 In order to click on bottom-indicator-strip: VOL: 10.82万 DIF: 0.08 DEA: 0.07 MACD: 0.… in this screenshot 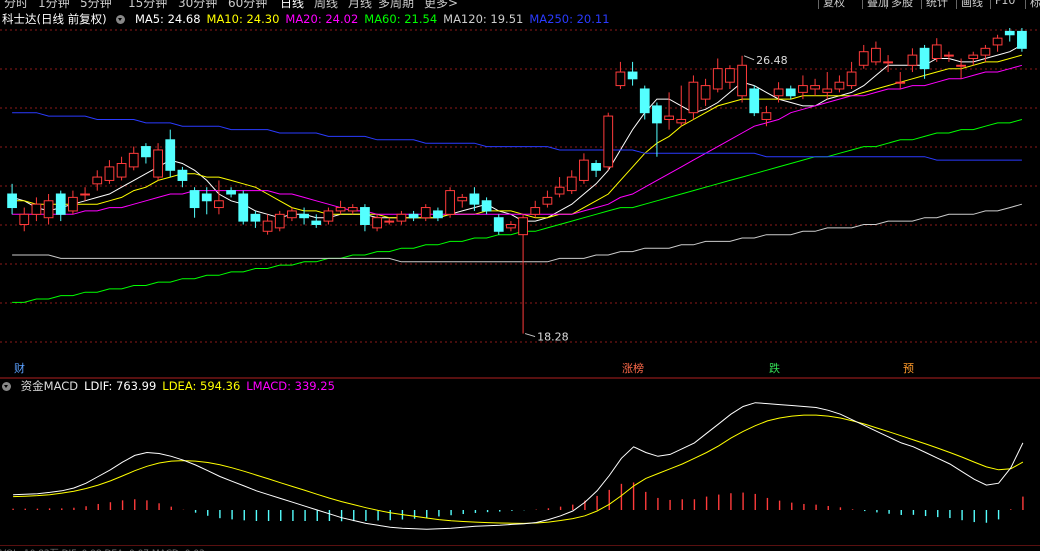, I will do `click(520, 548)`.